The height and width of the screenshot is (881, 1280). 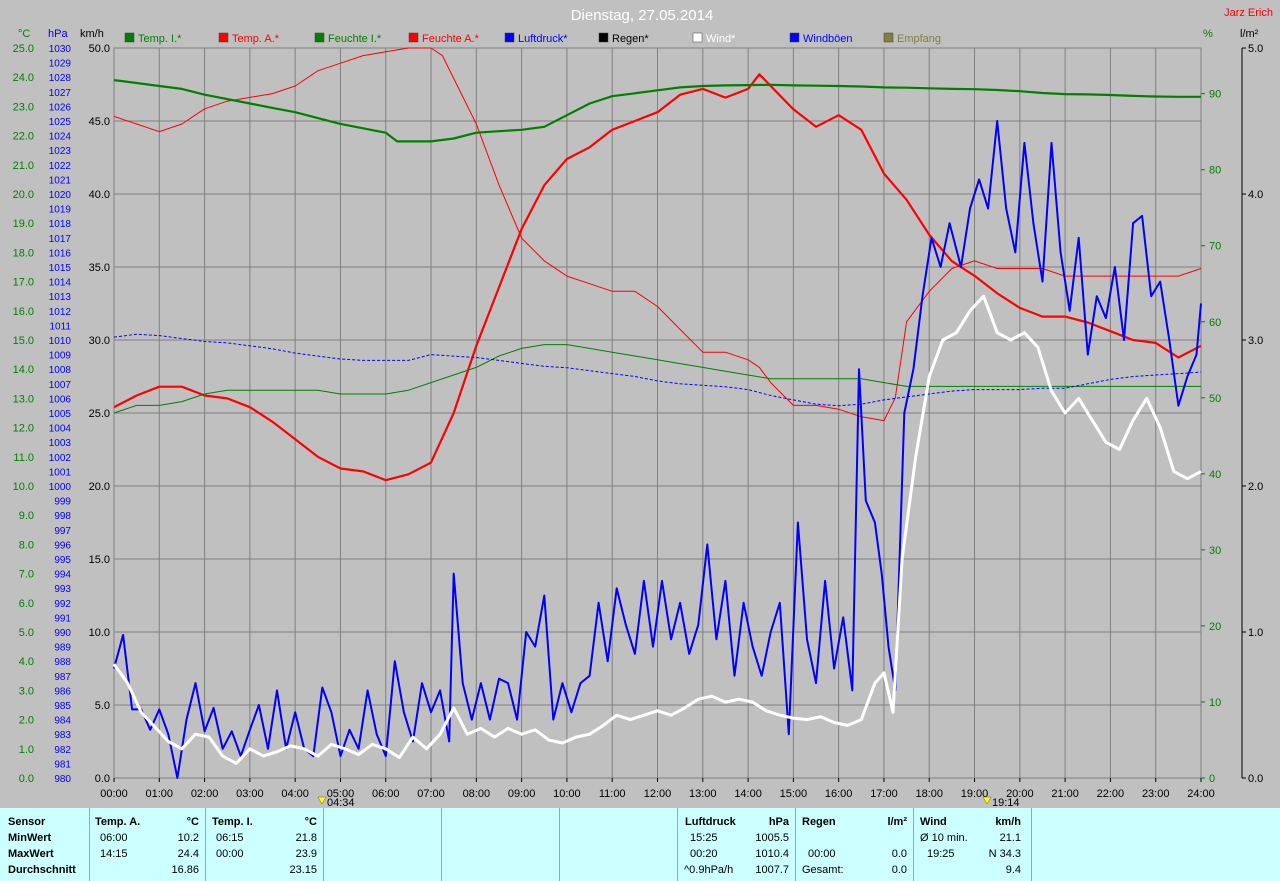 I want to click on pressure-tick-label: 1030, so click(x=60, y=49).